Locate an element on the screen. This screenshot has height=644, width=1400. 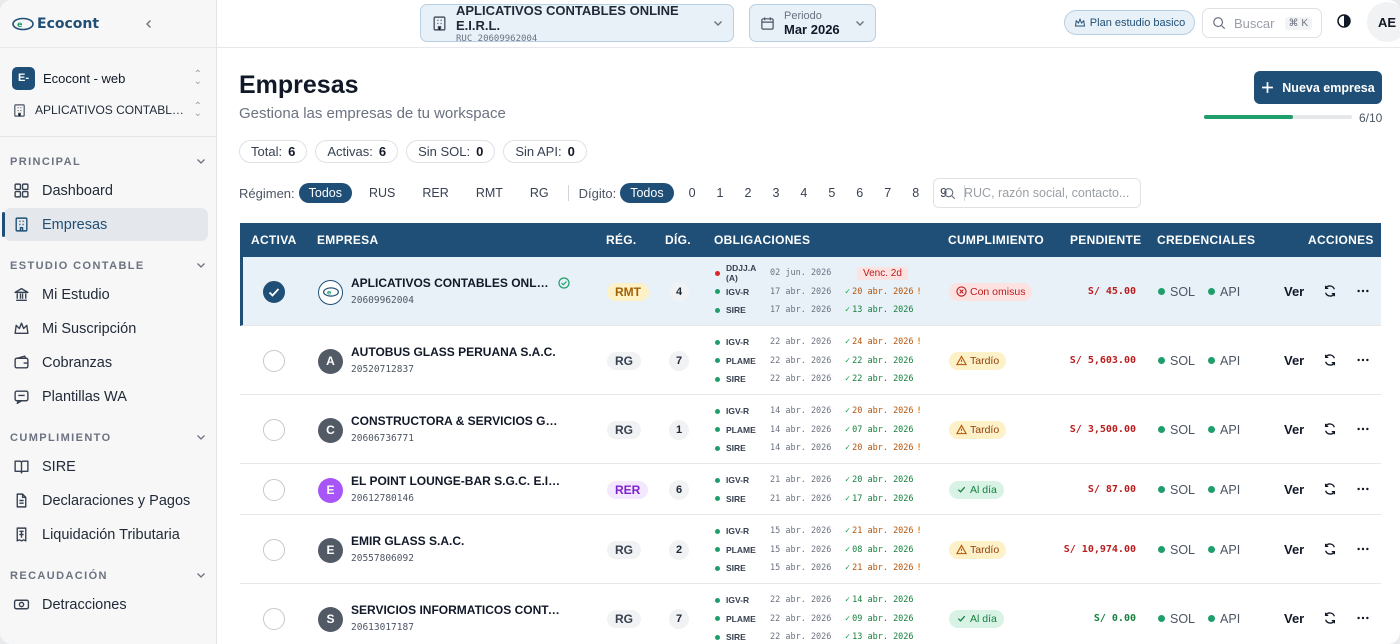
sidebar-item-declaraciones-y-pagos: Declaraciones y Pagos is located at coordinates (106, 500).